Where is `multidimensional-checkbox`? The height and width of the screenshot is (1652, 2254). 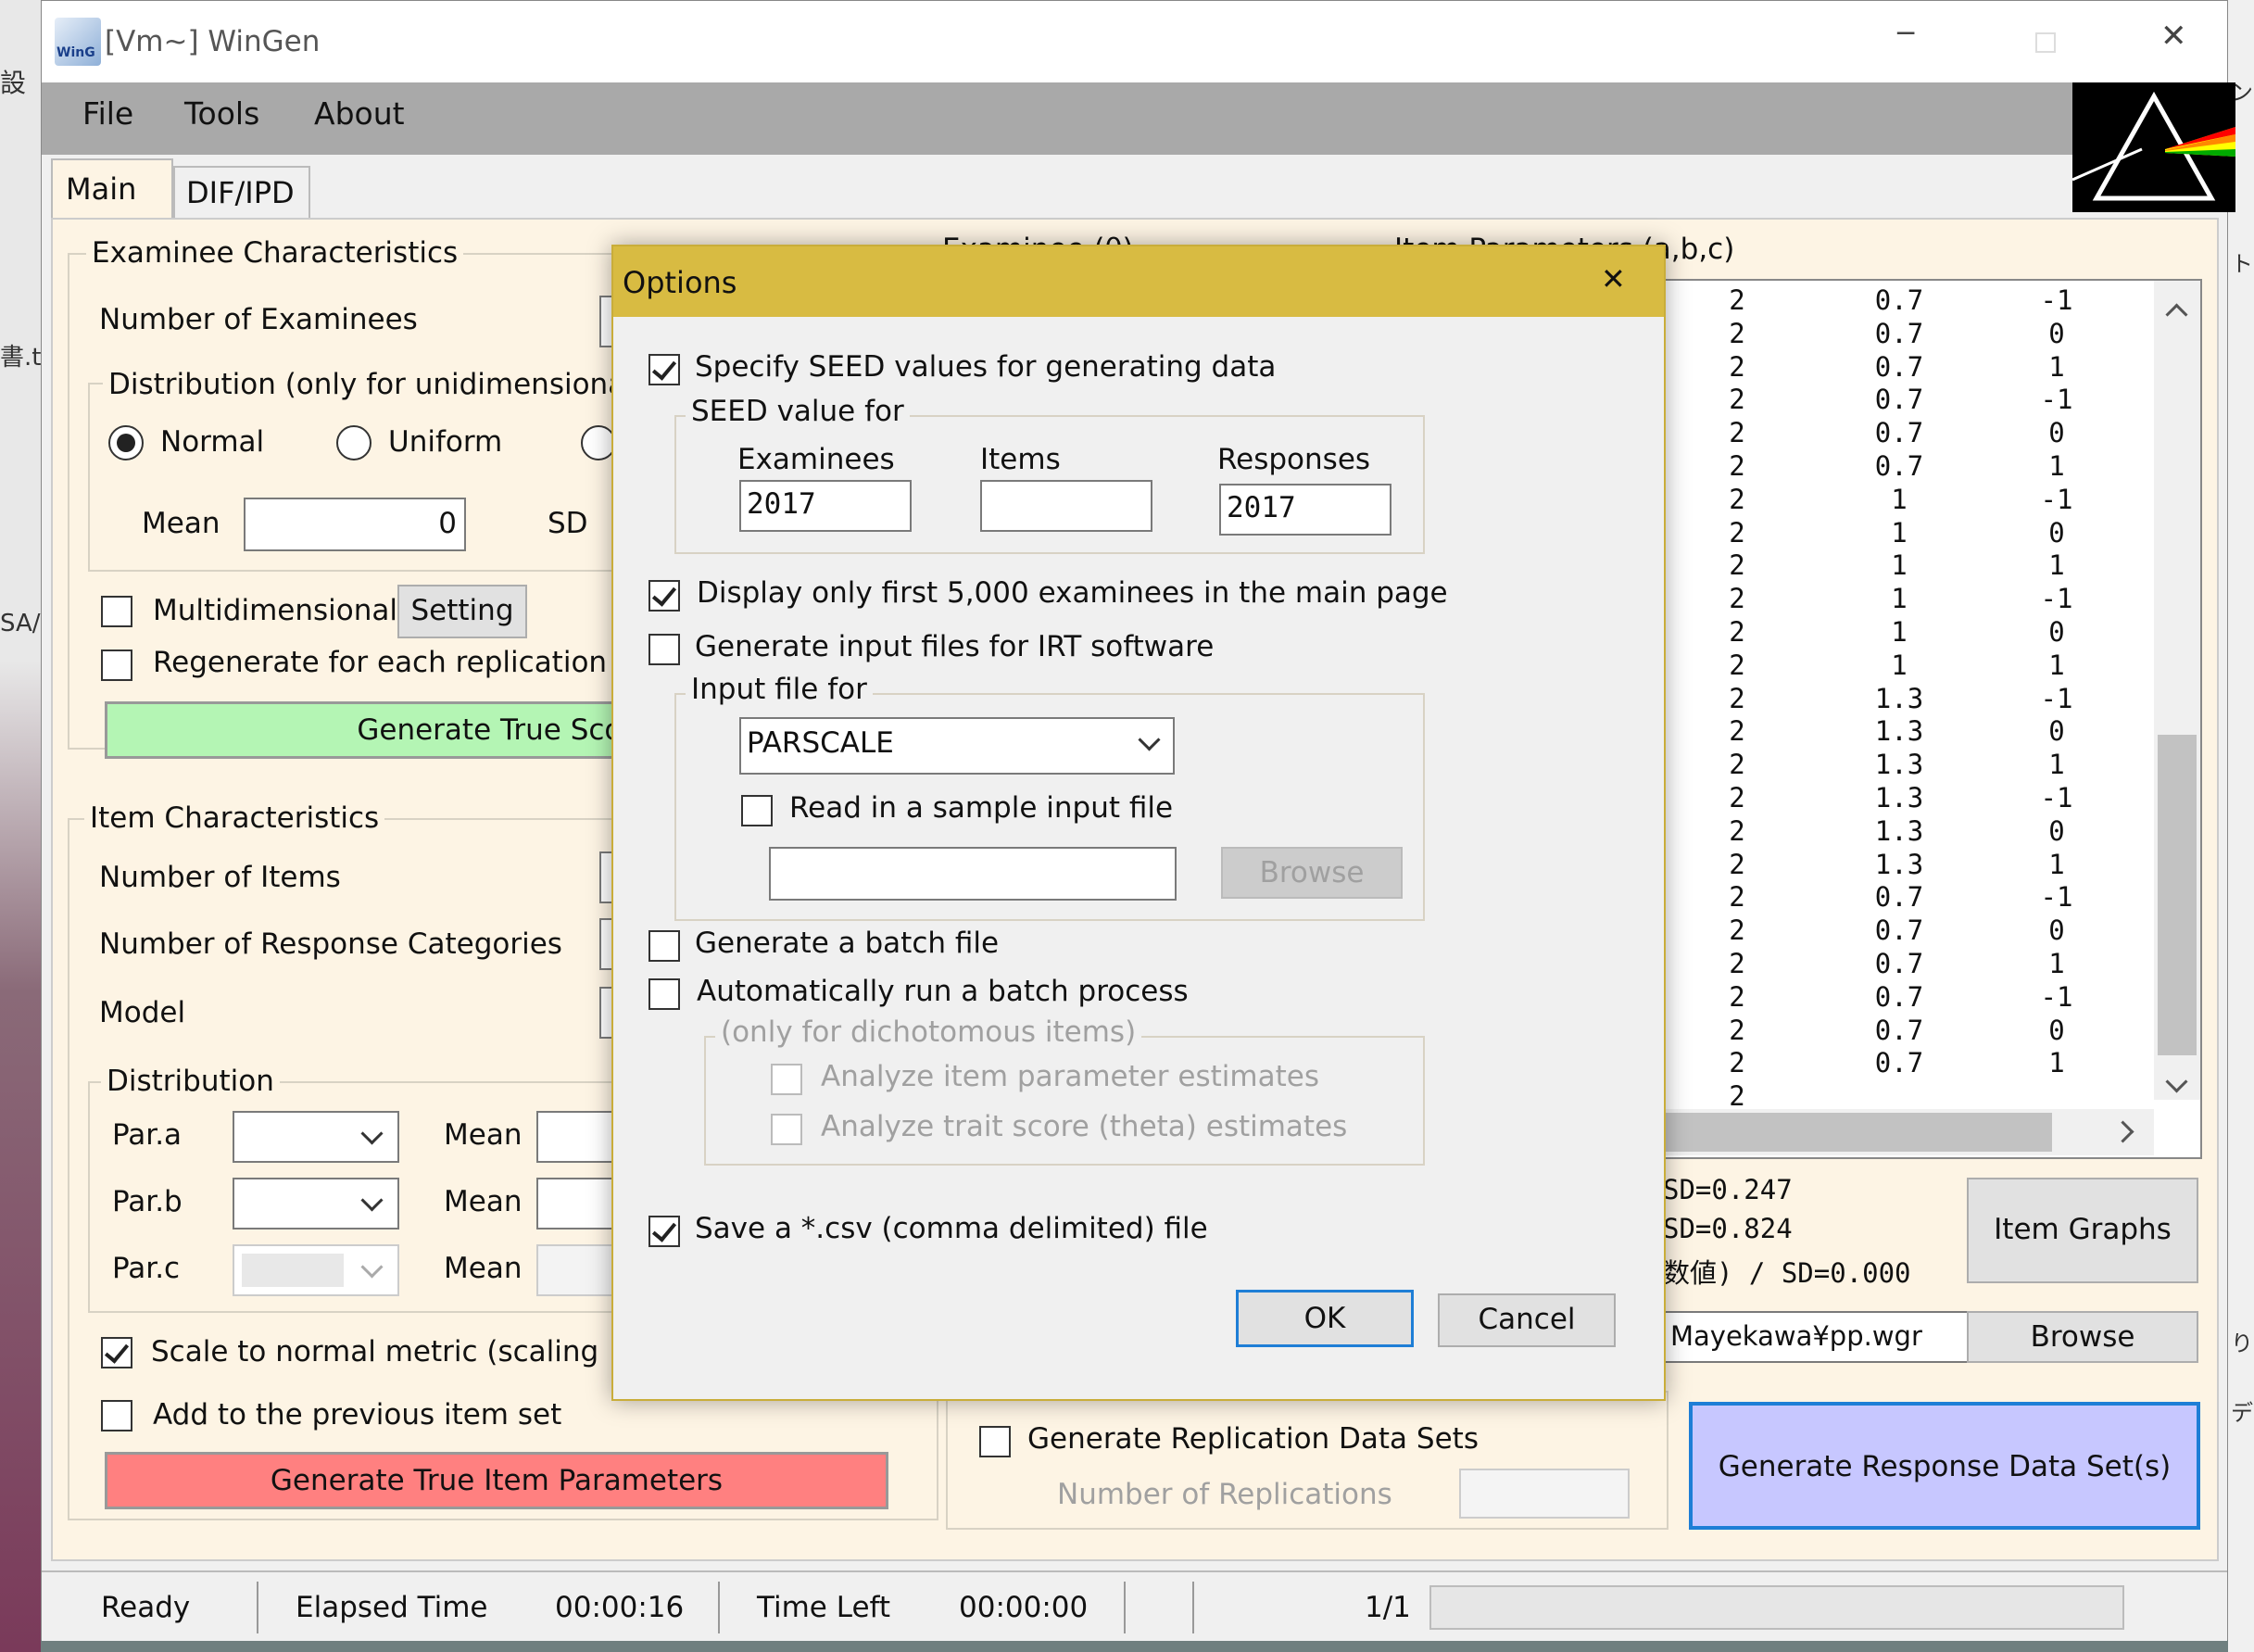 multidimensional-checkbox is located at coordinates (116, 611).